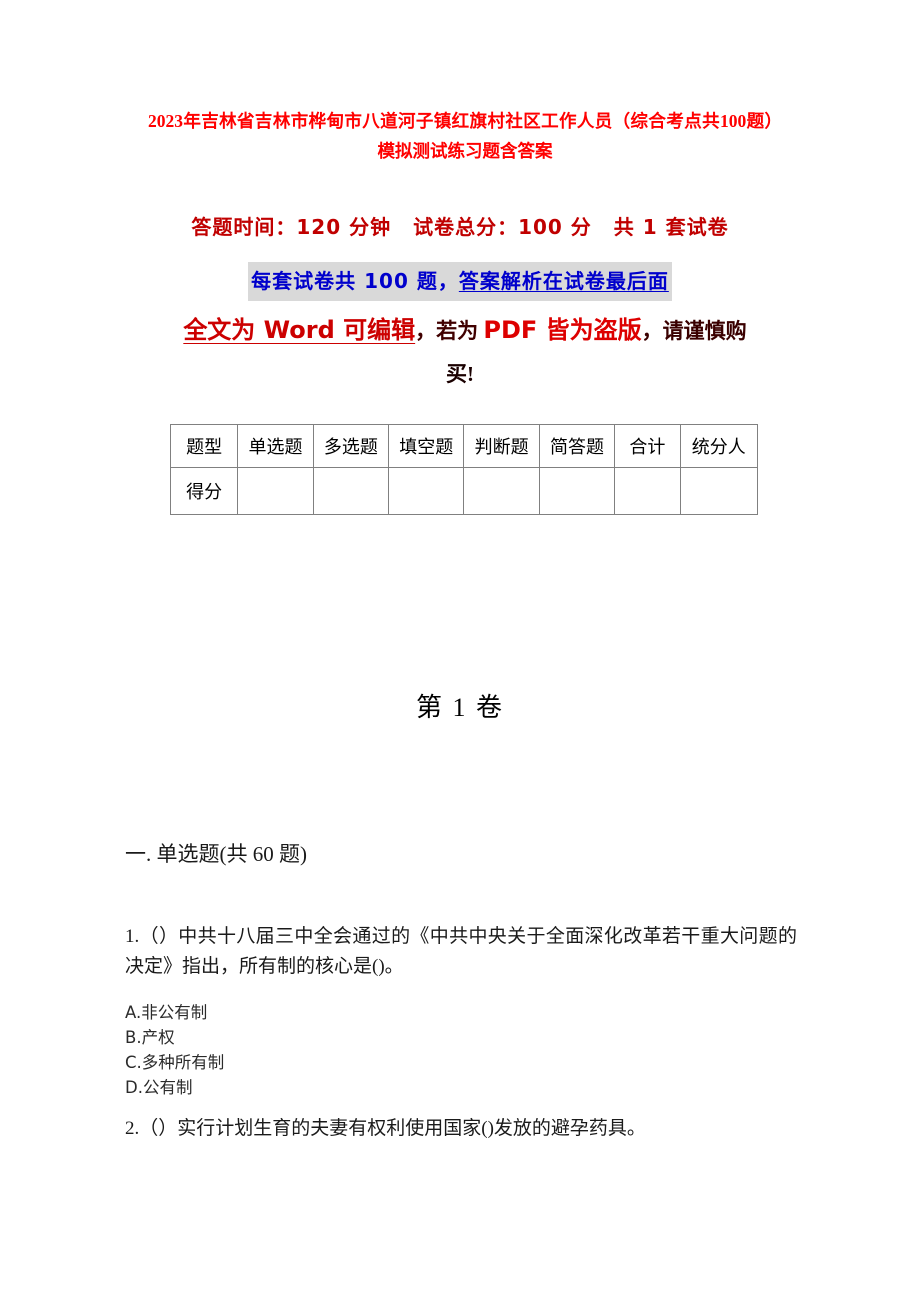 This screenshot has width=920, height=1302. What do you see at coordinates (174, 1087) in the screenshot?
I see `option-d: D.公有制` at bounding box center [174, 1087].